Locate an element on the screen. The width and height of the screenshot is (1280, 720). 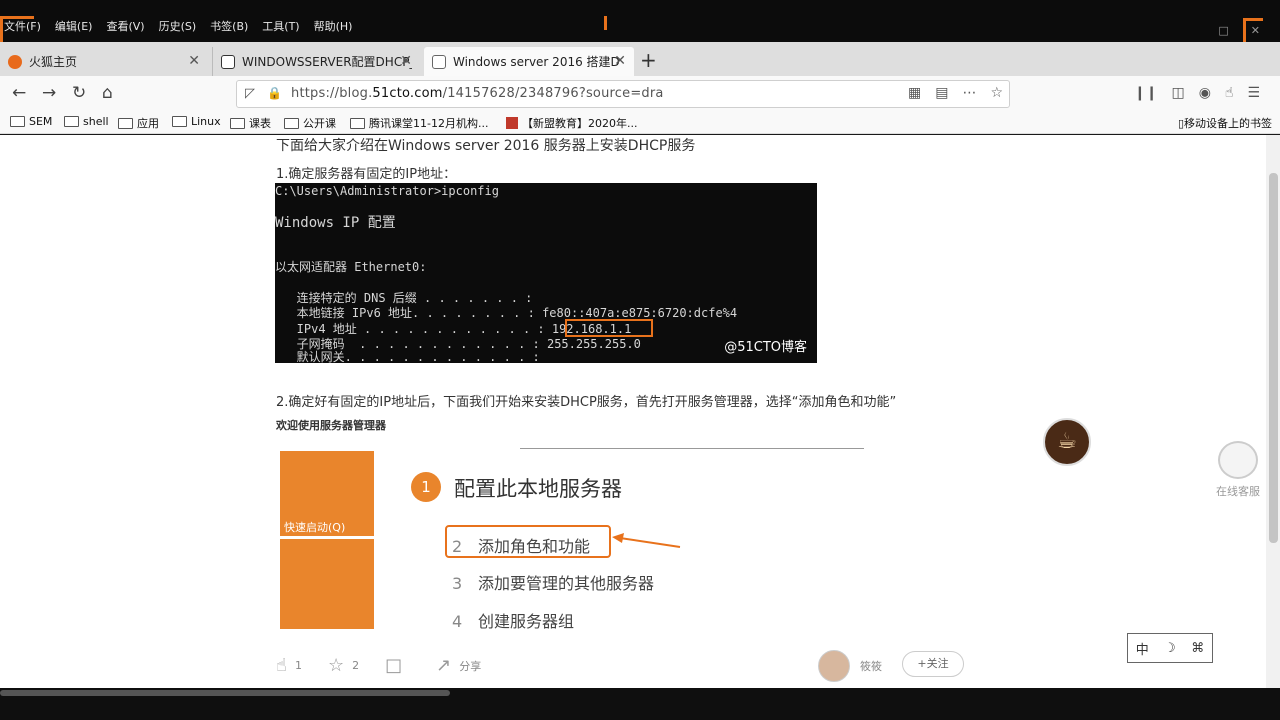
divider is located at coordinates (692, 448).